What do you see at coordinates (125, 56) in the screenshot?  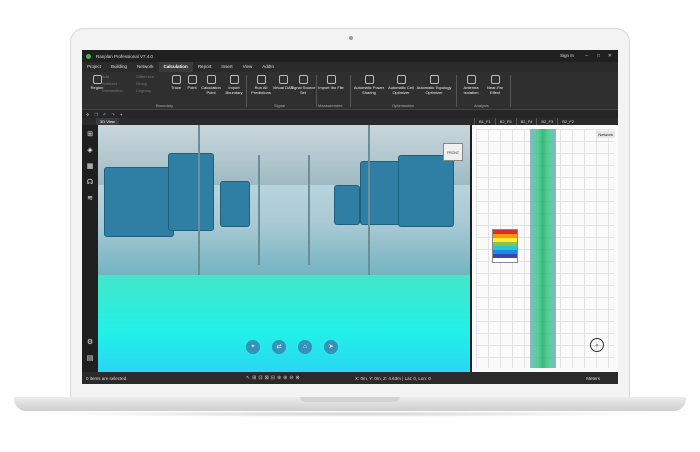 I see `app-title: Ranplan Professional V7.4.0` at bounding box center [125, 56].